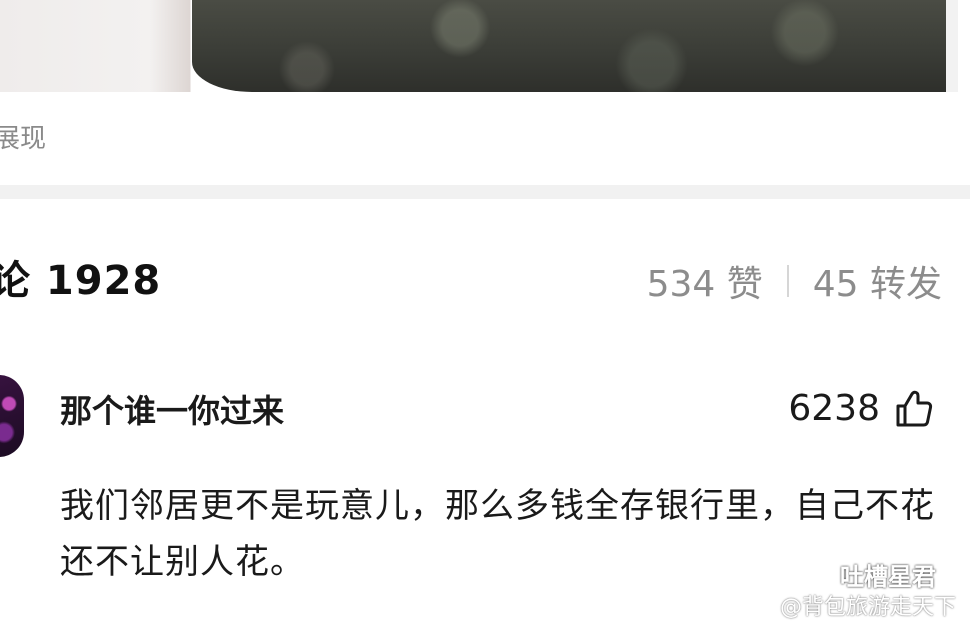  Describe the element at coordinates (23, 136) in the screenshot. I see `expand-link: 展现` at that location.